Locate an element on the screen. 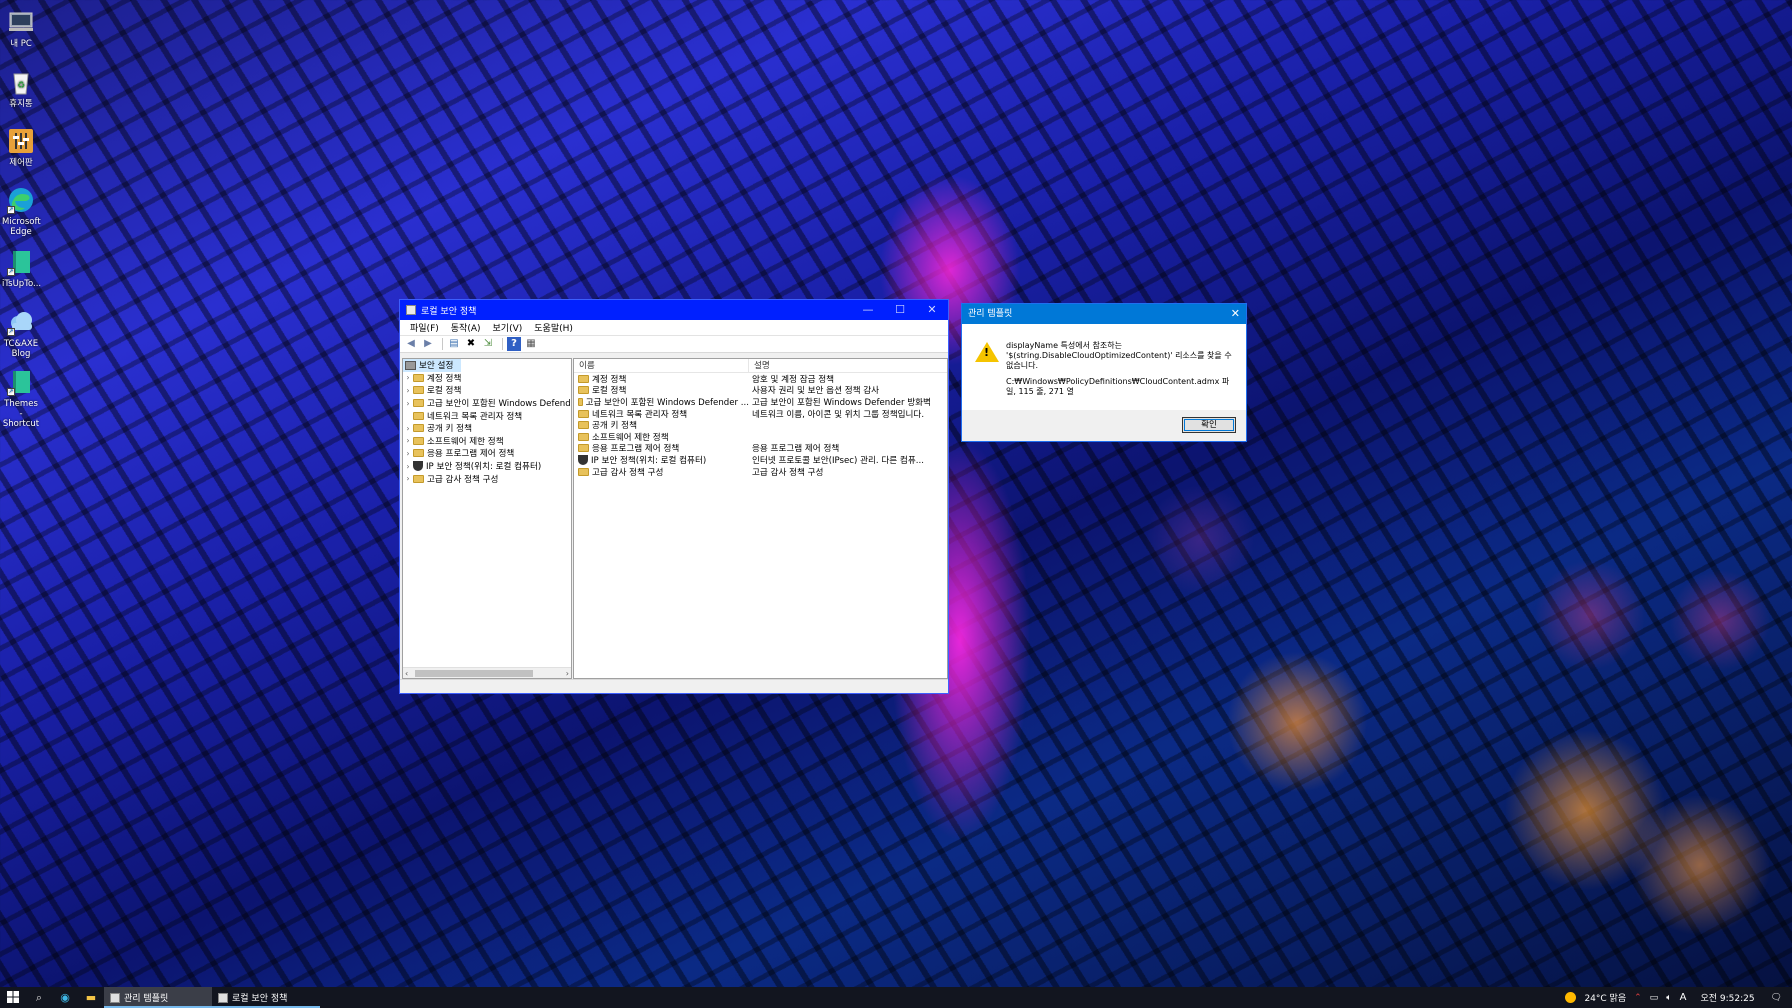 Image resolution: width=1792 pixels, height=1008 pixels. list-item: 로컬 정책 사용자 권리 및 보안 옵션 정책 감사 is located at coordinates (760, 391).